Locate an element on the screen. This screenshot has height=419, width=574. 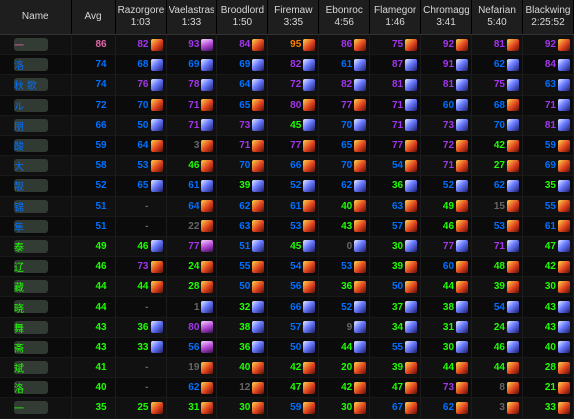
player-name-cell: 藏 is located at coordinates (36, 287).